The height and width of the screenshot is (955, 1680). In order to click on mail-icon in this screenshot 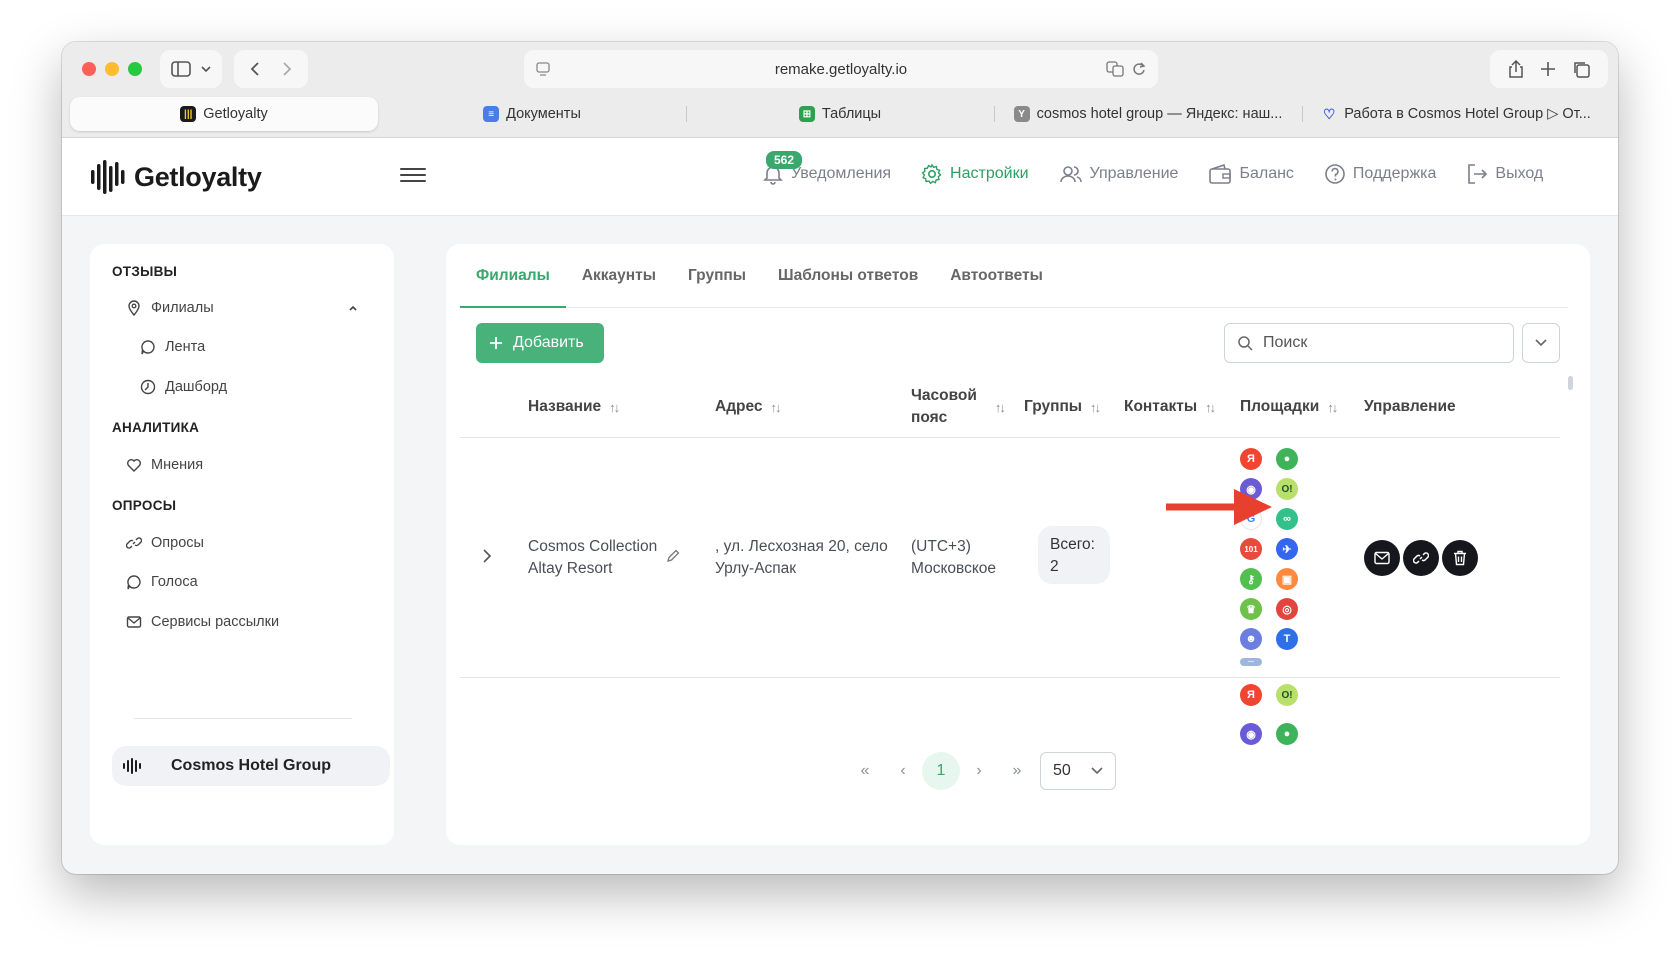, I will do `click(134, 622)`.